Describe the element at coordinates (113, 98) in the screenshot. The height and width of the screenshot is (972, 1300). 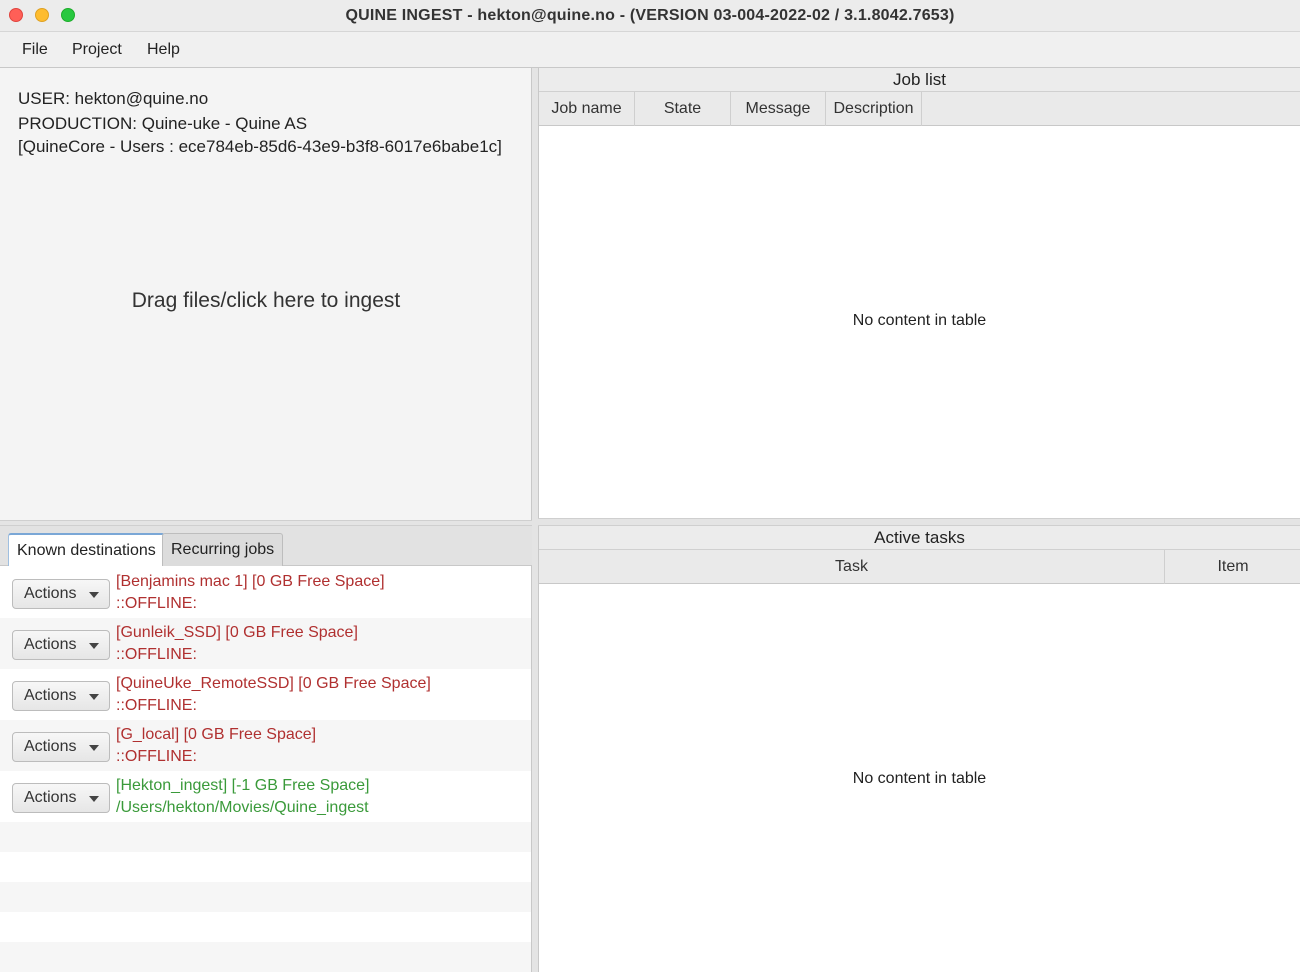
I see `user-info: USER: hekton@quine.no` at that location.